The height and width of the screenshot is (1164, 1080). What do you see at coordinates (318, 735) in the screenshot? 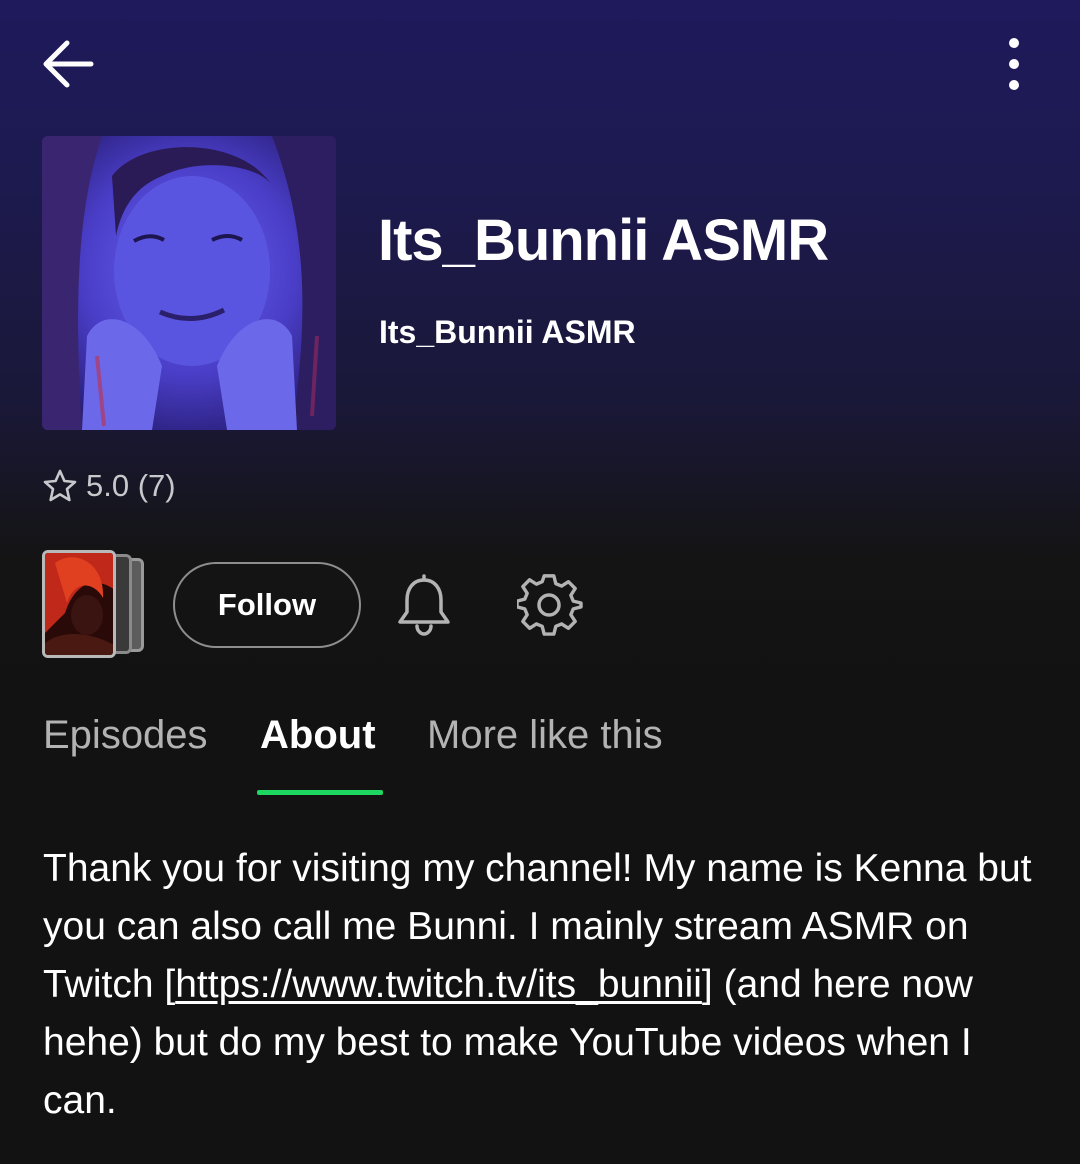
I see `tab-about: About` at bounding box center [318, 735].